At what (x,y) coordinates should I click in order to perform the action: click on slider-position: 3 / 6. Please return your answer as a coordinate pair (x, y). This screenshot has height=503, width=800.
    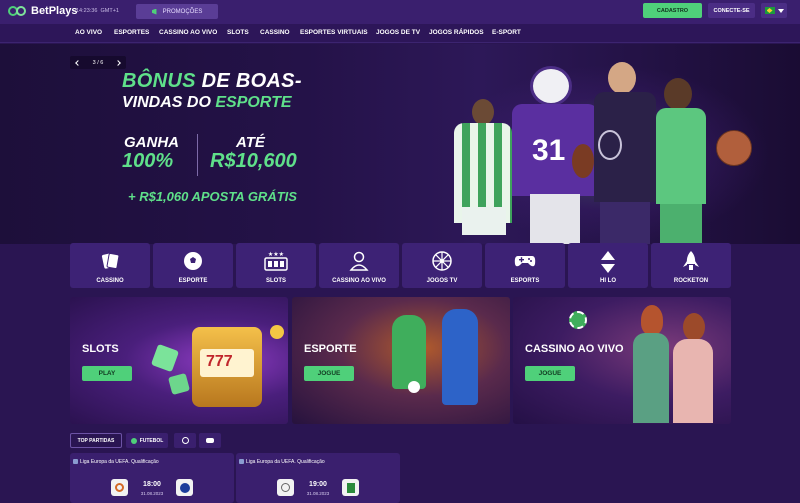
    Looking at the image, I should click on (98, 62).